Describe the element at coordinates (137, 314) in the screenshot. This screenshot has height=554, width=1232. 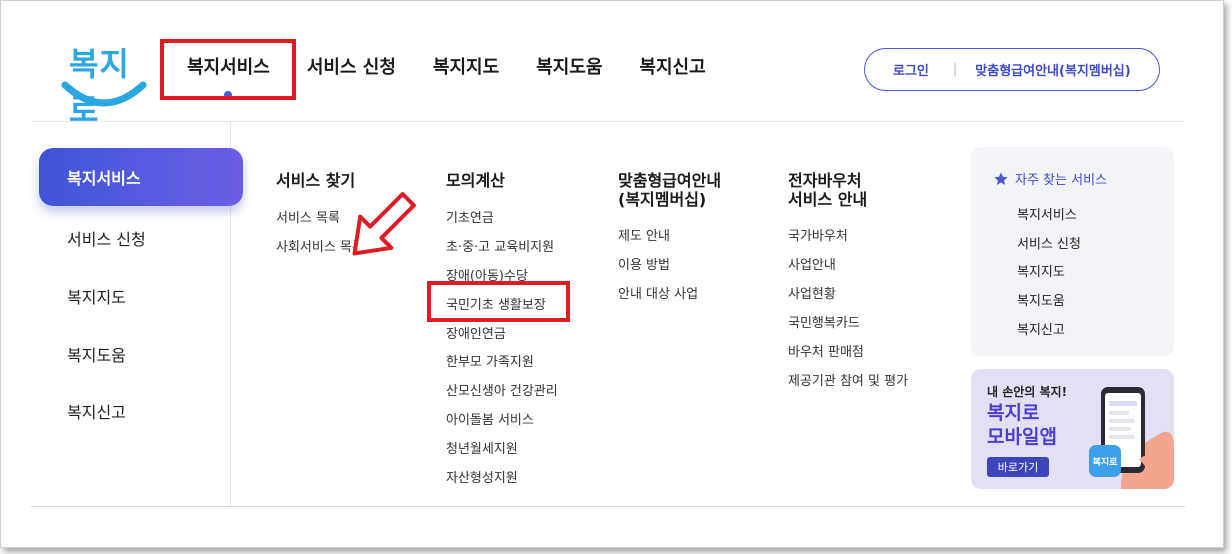
I see `sidebar: 복지서비스 서비스 신청 복지지도 복지도움 복지신고` at that location.